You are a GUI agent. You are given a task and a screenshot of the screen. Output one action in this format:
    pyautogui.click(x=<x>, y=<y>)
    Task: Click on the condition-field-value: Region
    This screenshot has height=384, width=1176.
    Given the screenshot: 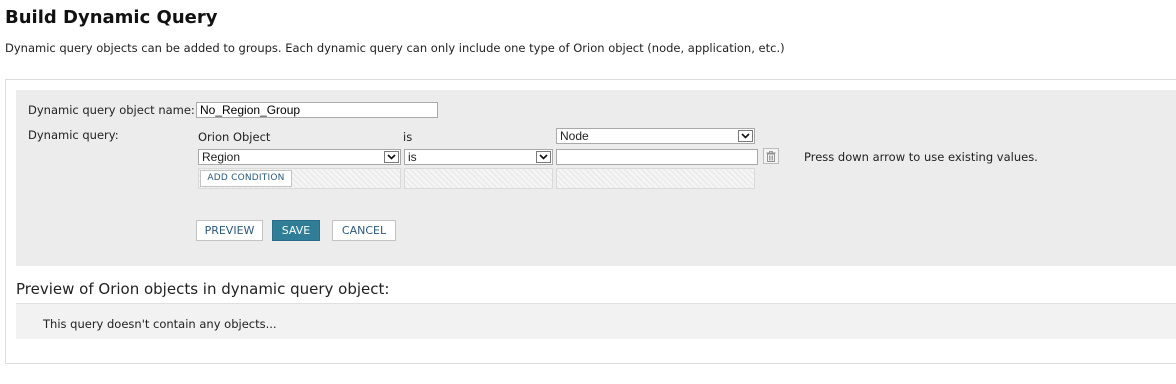 What is the action you would take?
    pyautogui.click(x=221, y=157)
    